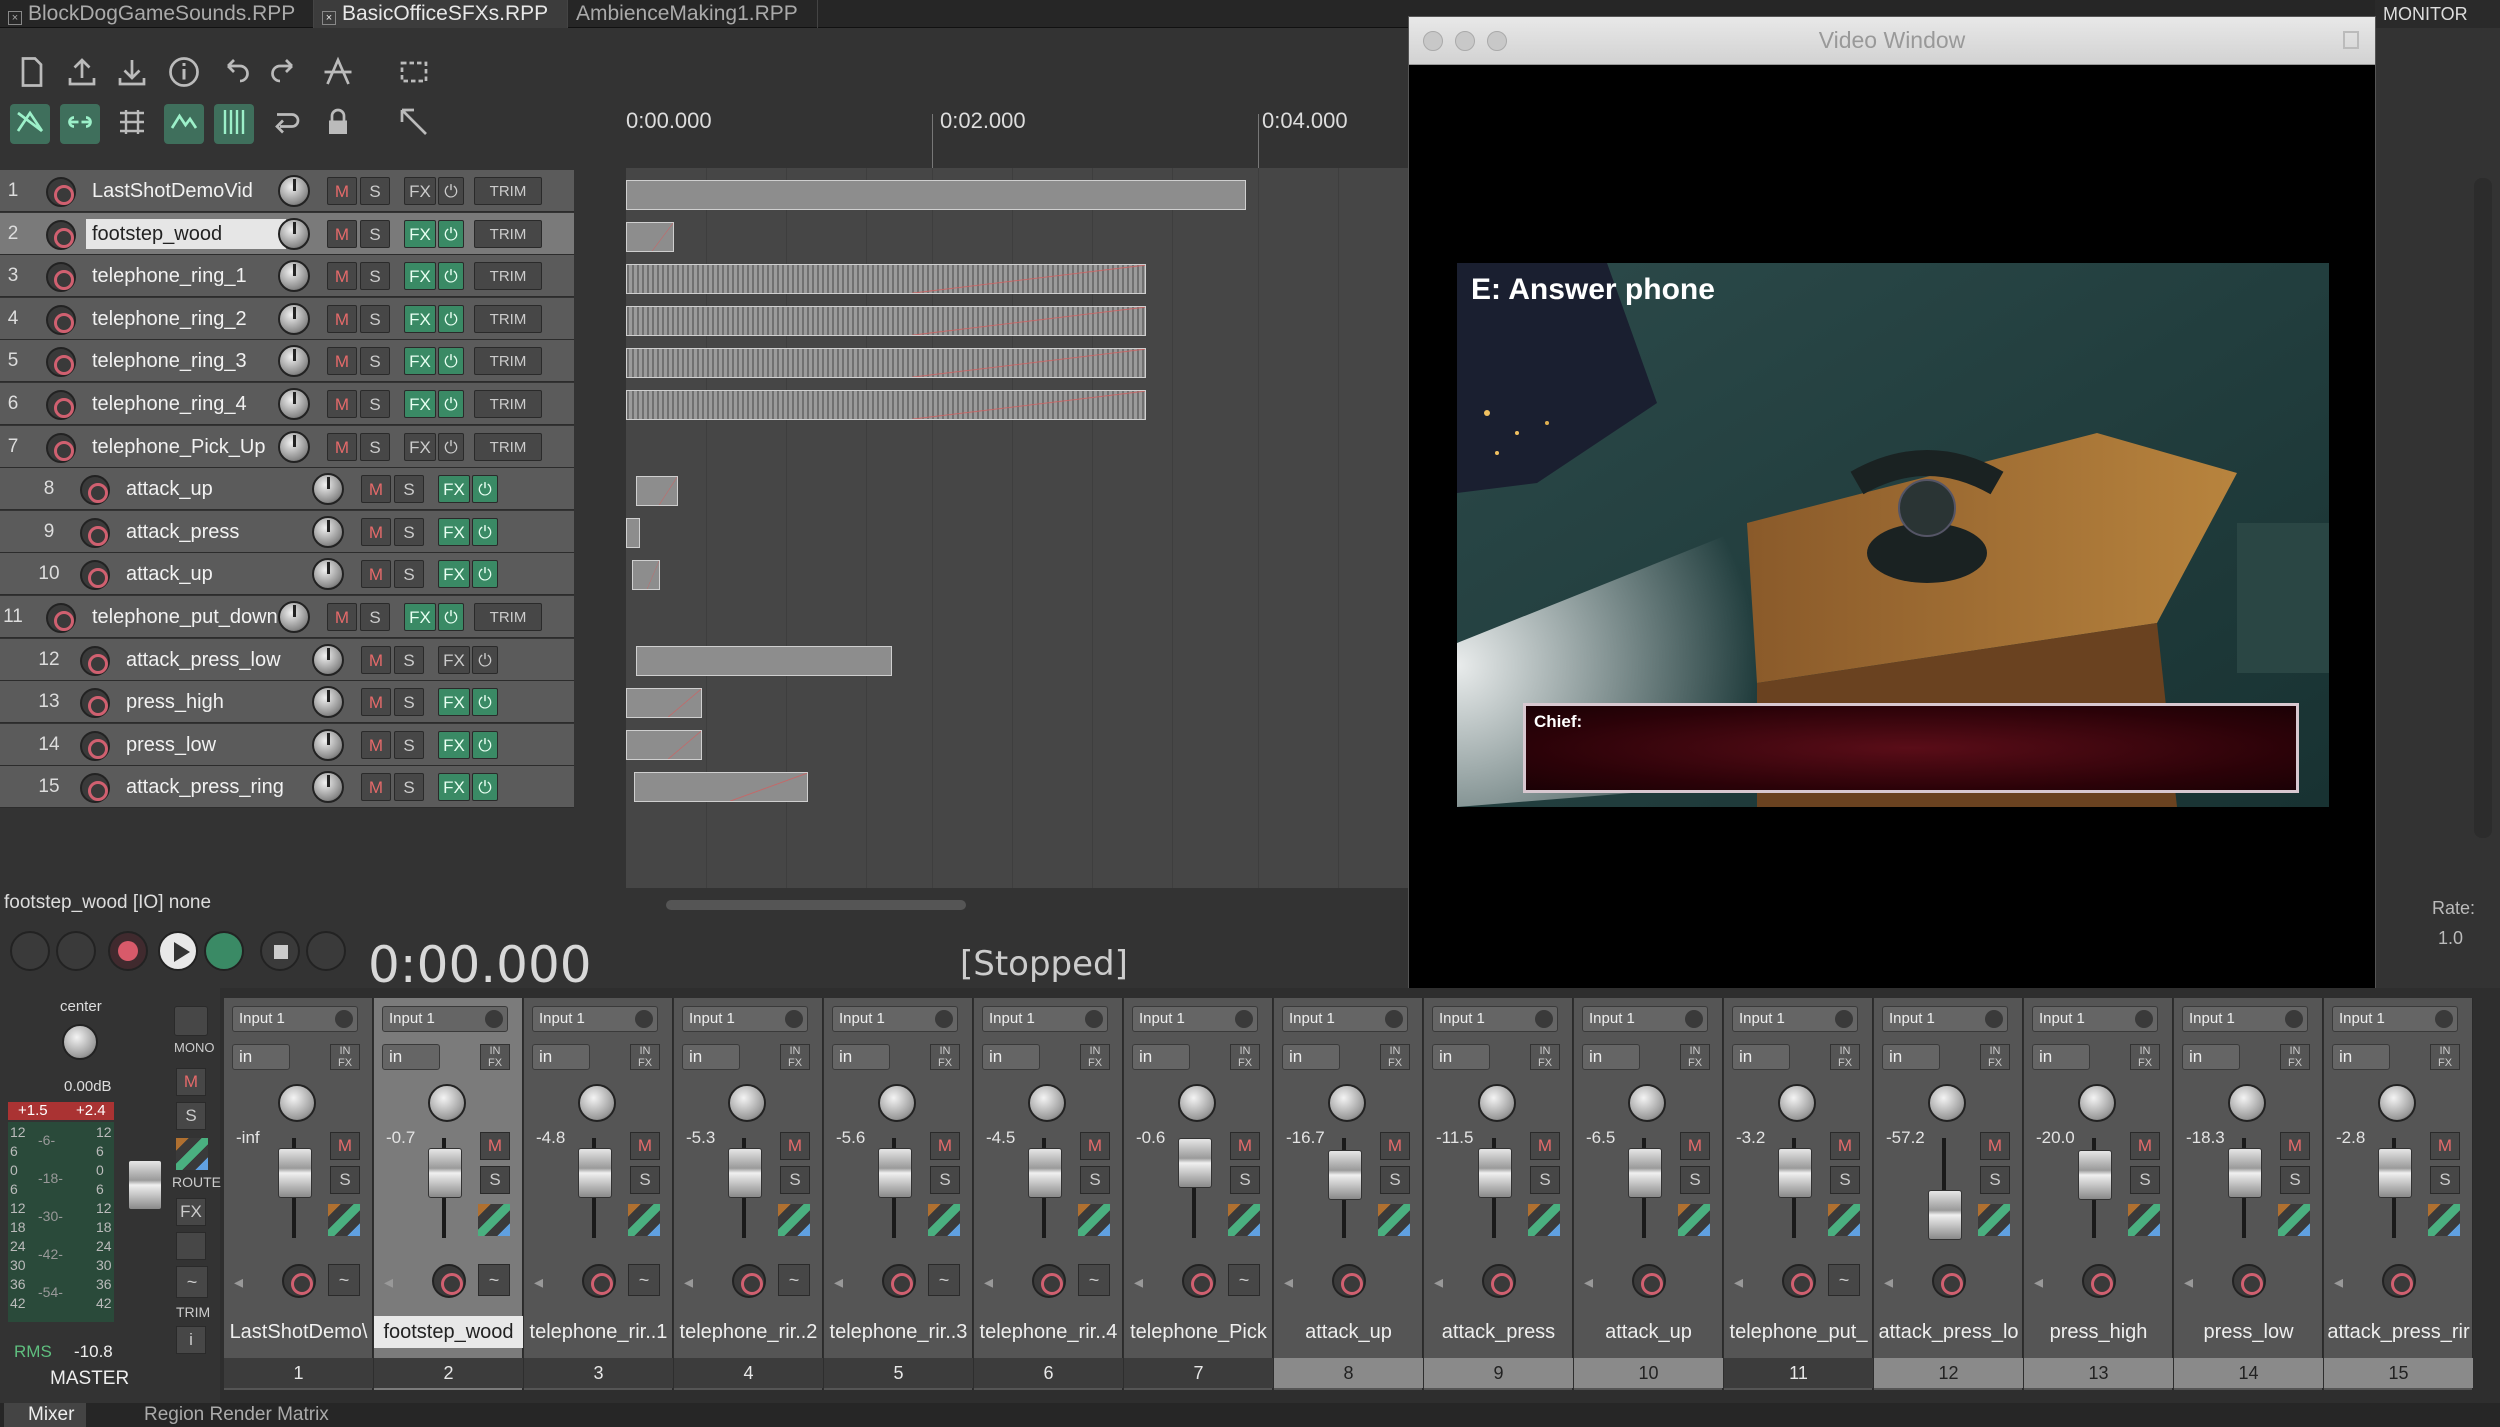  What do you see at coordinates (186, 319) in the screenshot?
I see `track-name: telephone_ring_2` at bounding box center [186, 319].